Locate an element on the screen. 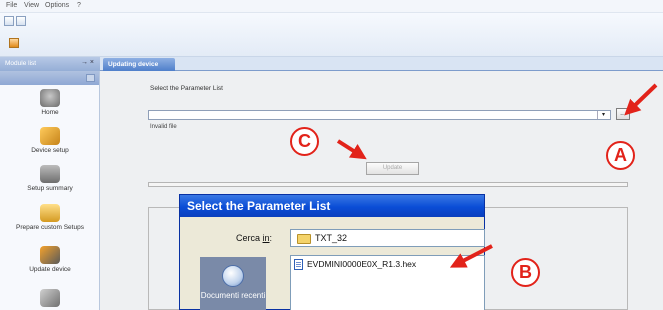 The image size is (663, 310). sidebar-item-wrench is located at coordinates (50, 299).